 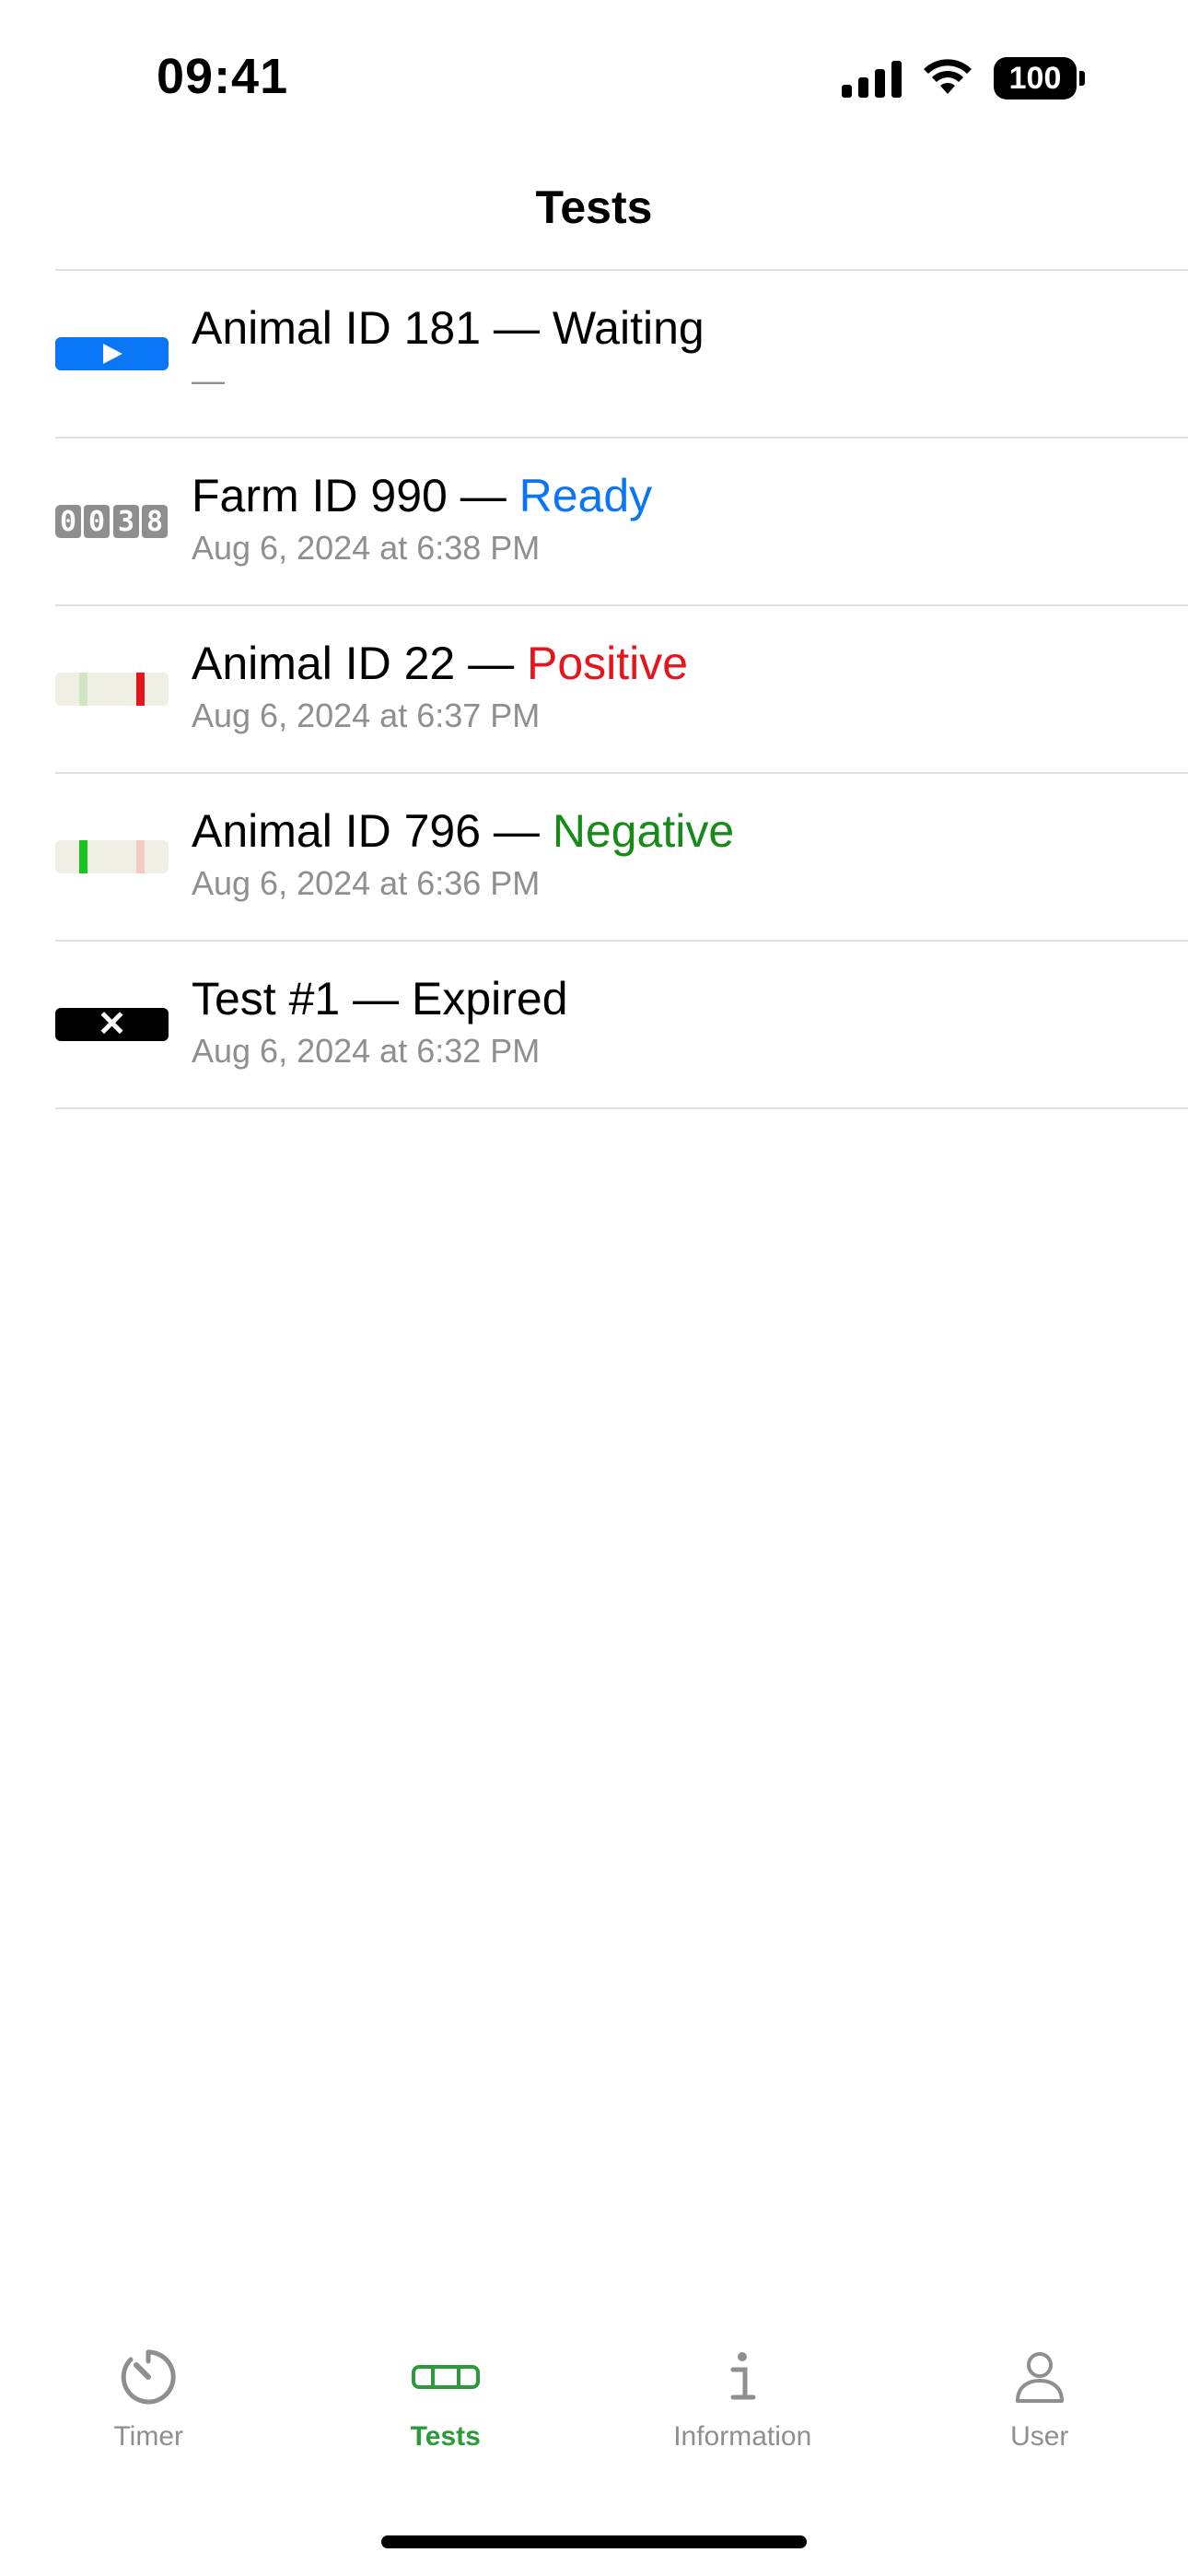 I want to click on test-title: Animal ID 181 — Waiting, so click(x=448, y=328).